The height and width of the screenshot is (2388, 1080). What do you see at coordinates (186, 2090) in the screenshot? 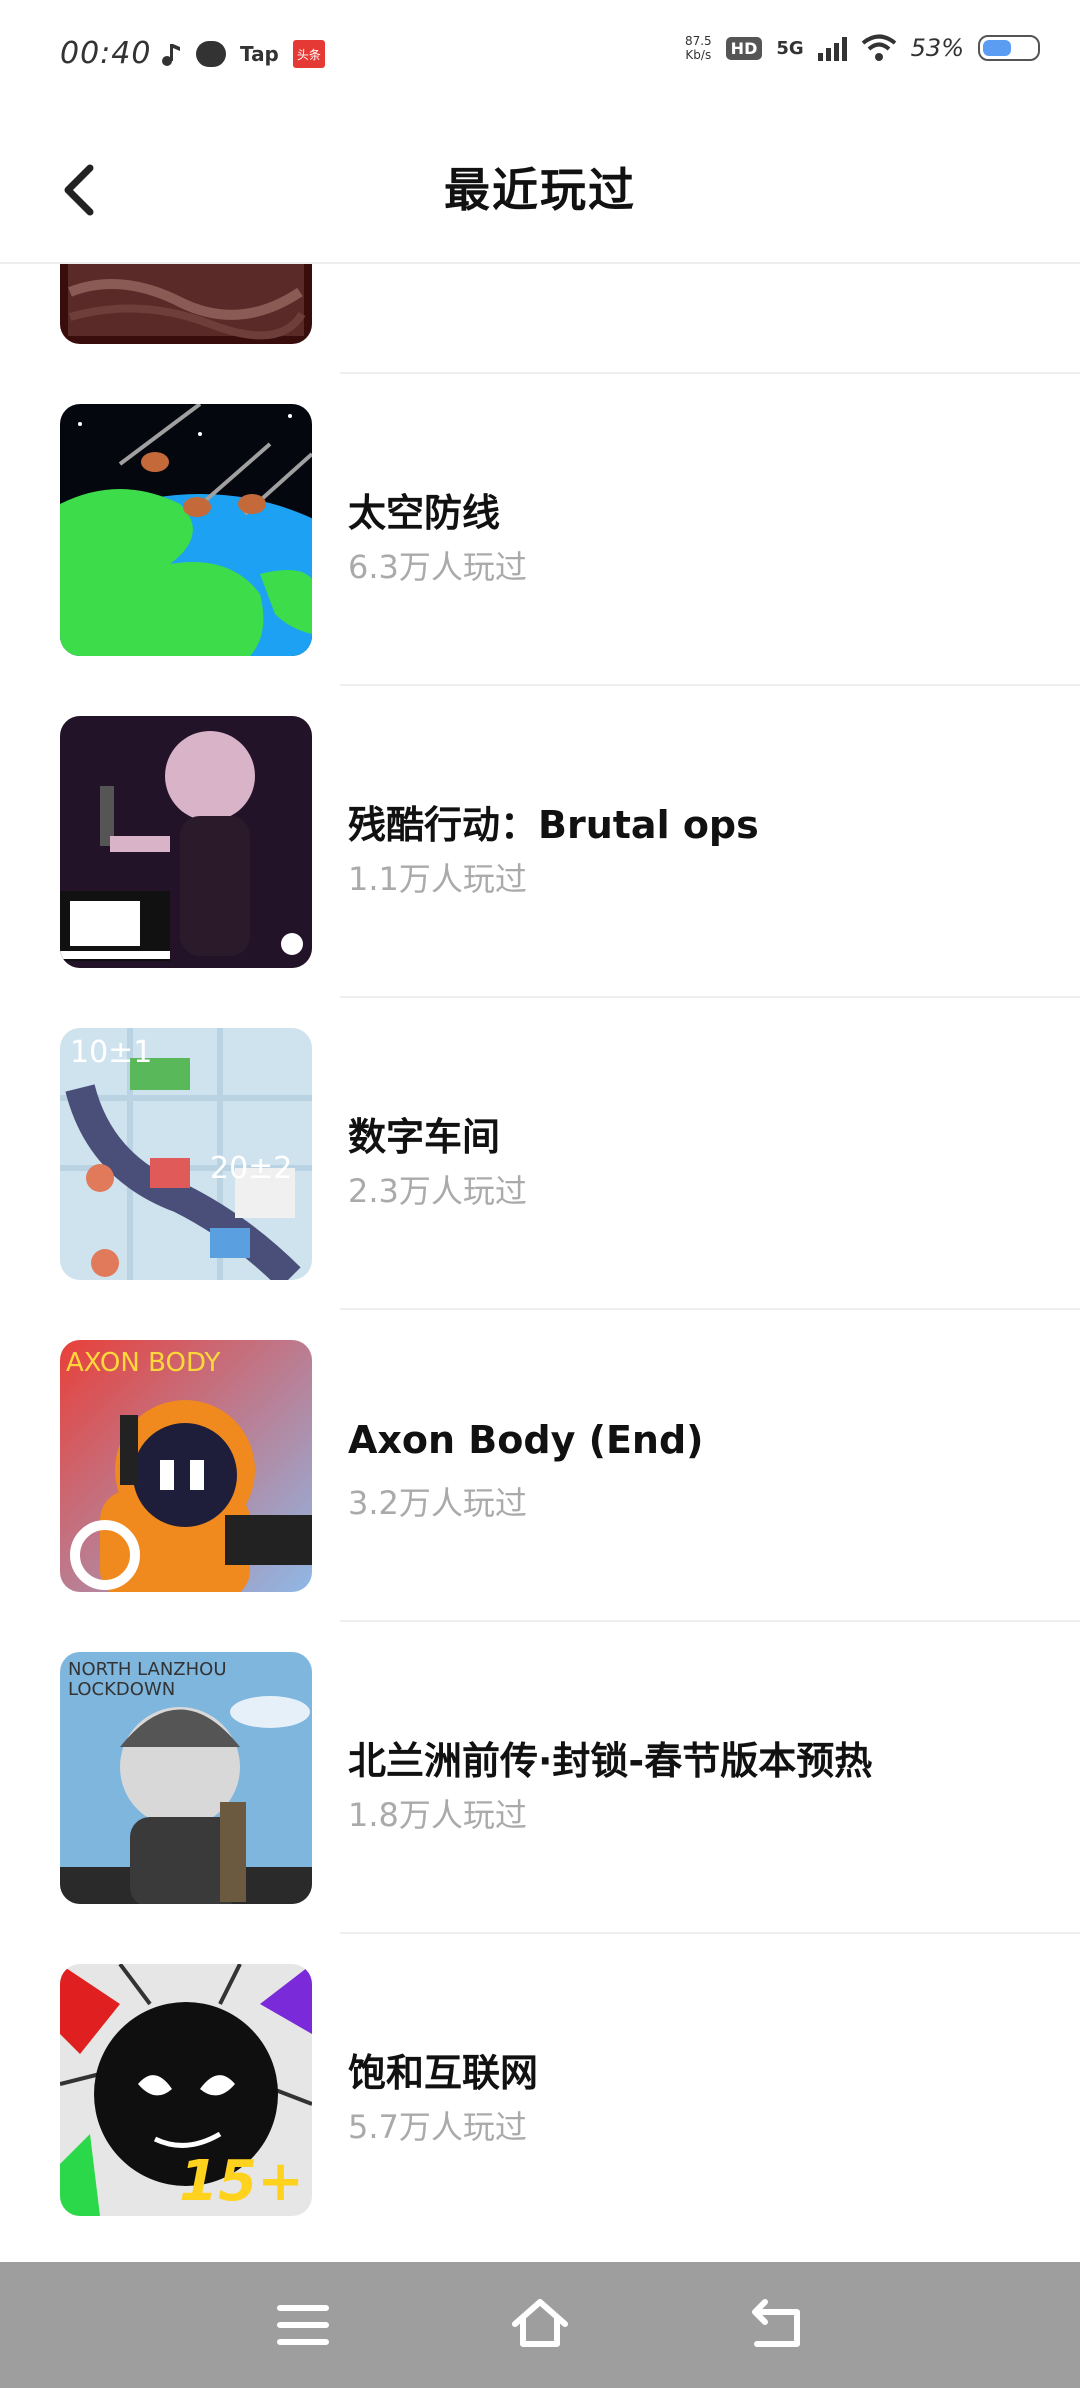
I see `saturated-internet-thumbnail: 15+` at bounding box center [186, 2090].